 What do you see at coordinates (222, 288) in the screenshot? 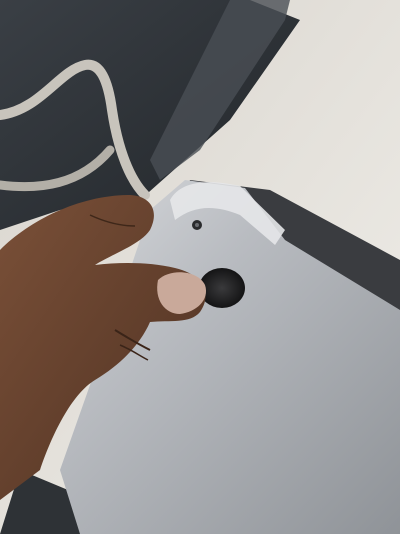
I see `rubber-foot-icon` at bounding box center [222, 288].